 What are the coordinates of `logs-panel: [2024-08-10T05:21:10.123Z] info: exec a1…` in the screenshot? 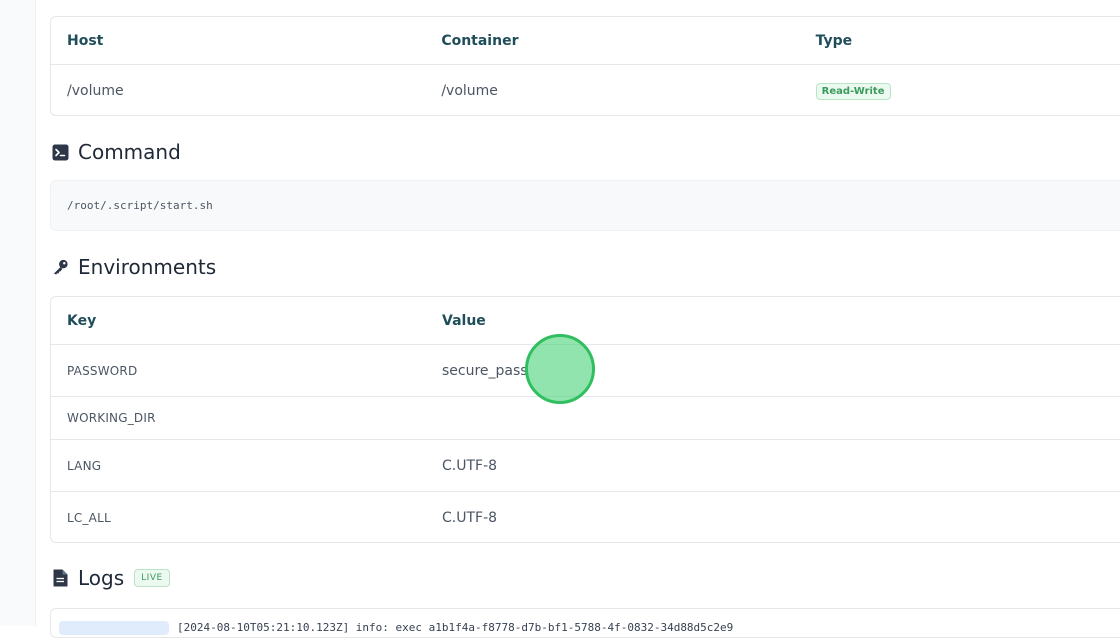 It's located at (585, 623).